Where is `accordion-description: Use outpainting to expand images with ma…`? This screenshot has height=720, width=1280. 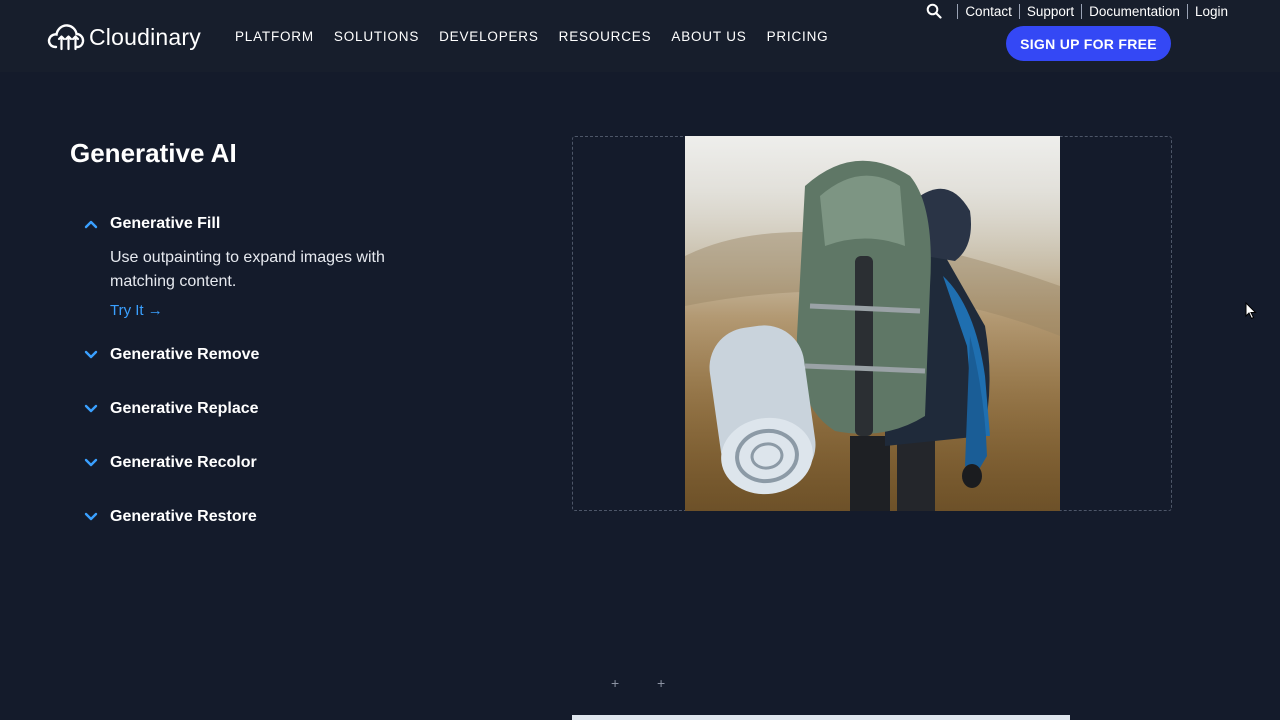
accordion-description: Use outpainting to expand images with ma… is located at coordinates (247, 269).